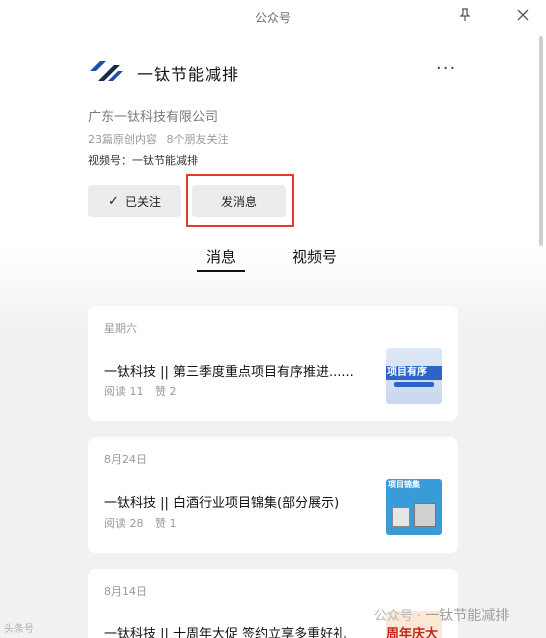 The width and height of the screenshot is (546, 638). Describe the element at coordinates (314, 256) in the screenshot. I see `tab-channels: 视频号` at that location.